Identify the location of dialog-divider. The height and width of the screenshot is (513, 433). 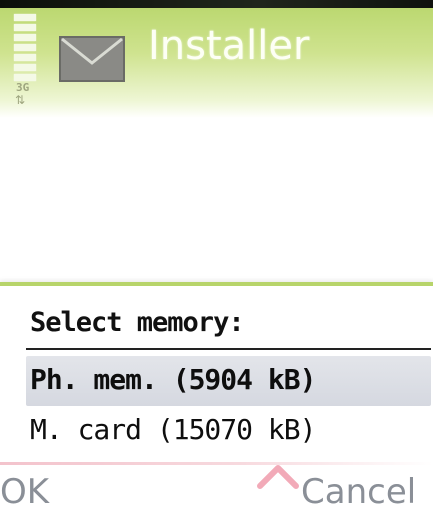
(228, 349).